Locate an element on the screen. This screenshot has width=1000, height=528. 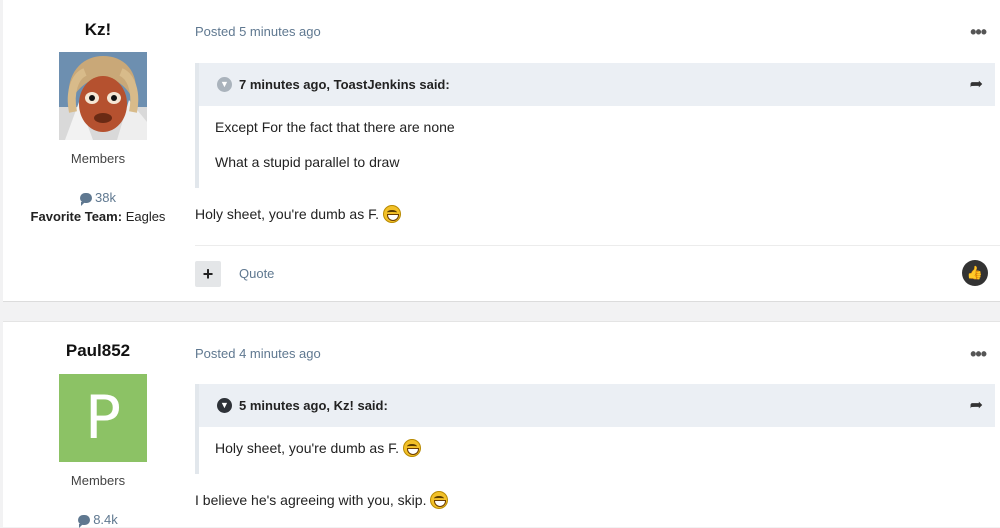
quote-line: Except For the fact that there are none is located at coordinates (335, 127).